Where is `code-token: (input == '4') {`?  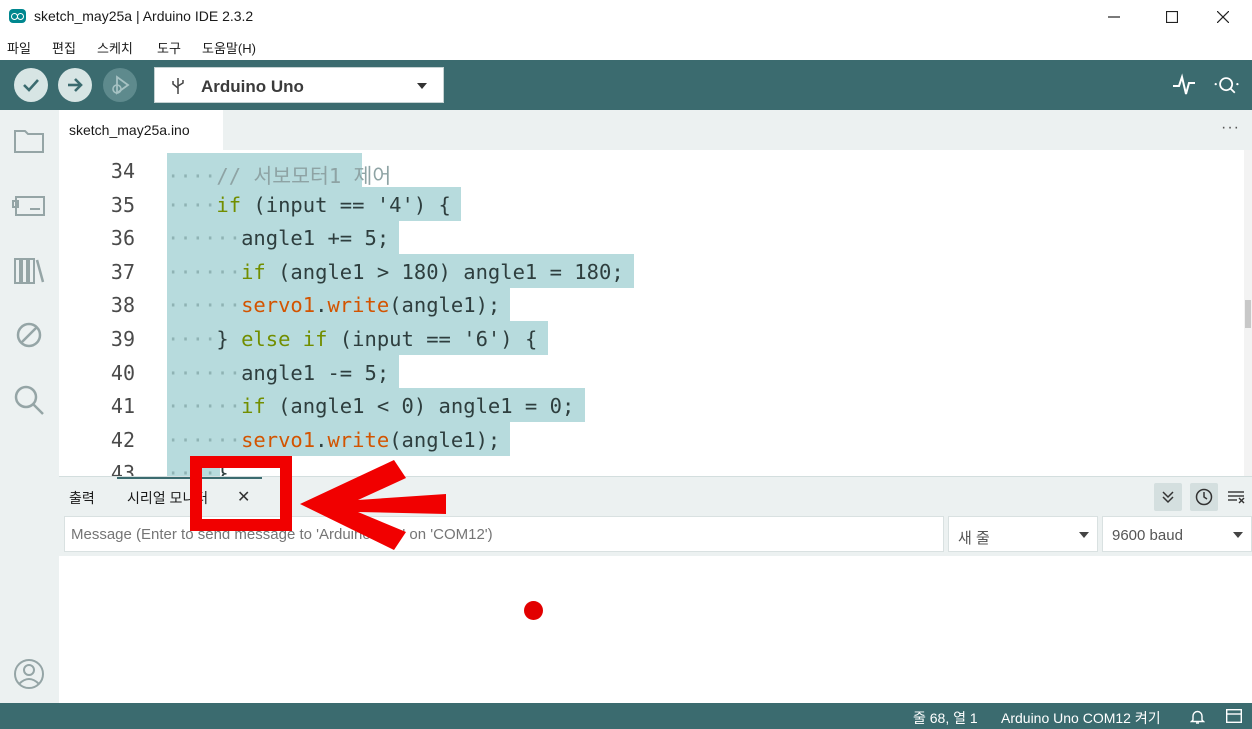 code-token: (input == '4') { is located at coordinates (346, 204).